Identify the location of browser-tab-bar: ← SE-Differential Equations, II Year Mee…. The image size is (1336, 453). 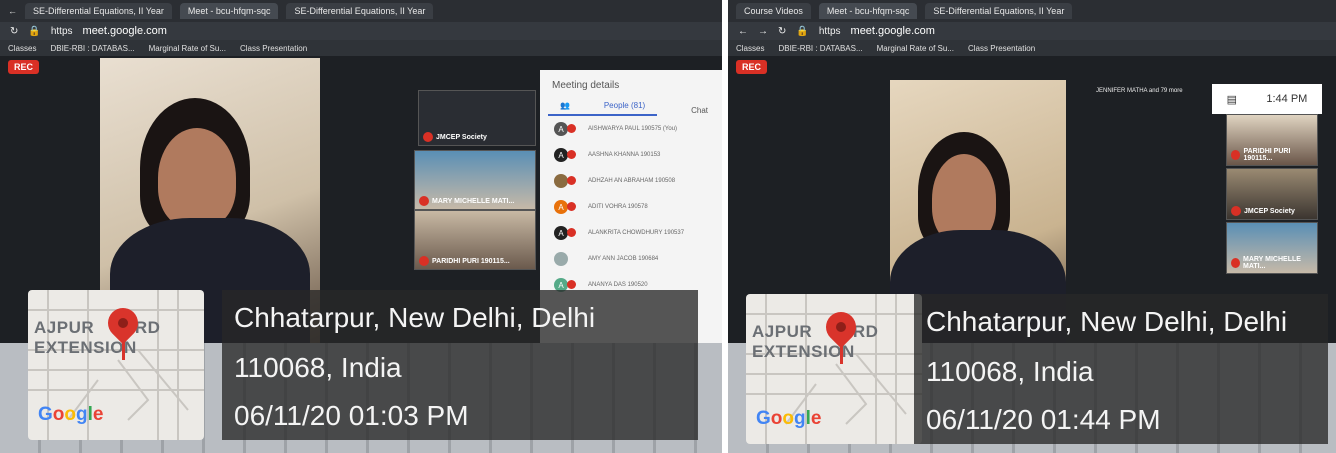
(361, 11).